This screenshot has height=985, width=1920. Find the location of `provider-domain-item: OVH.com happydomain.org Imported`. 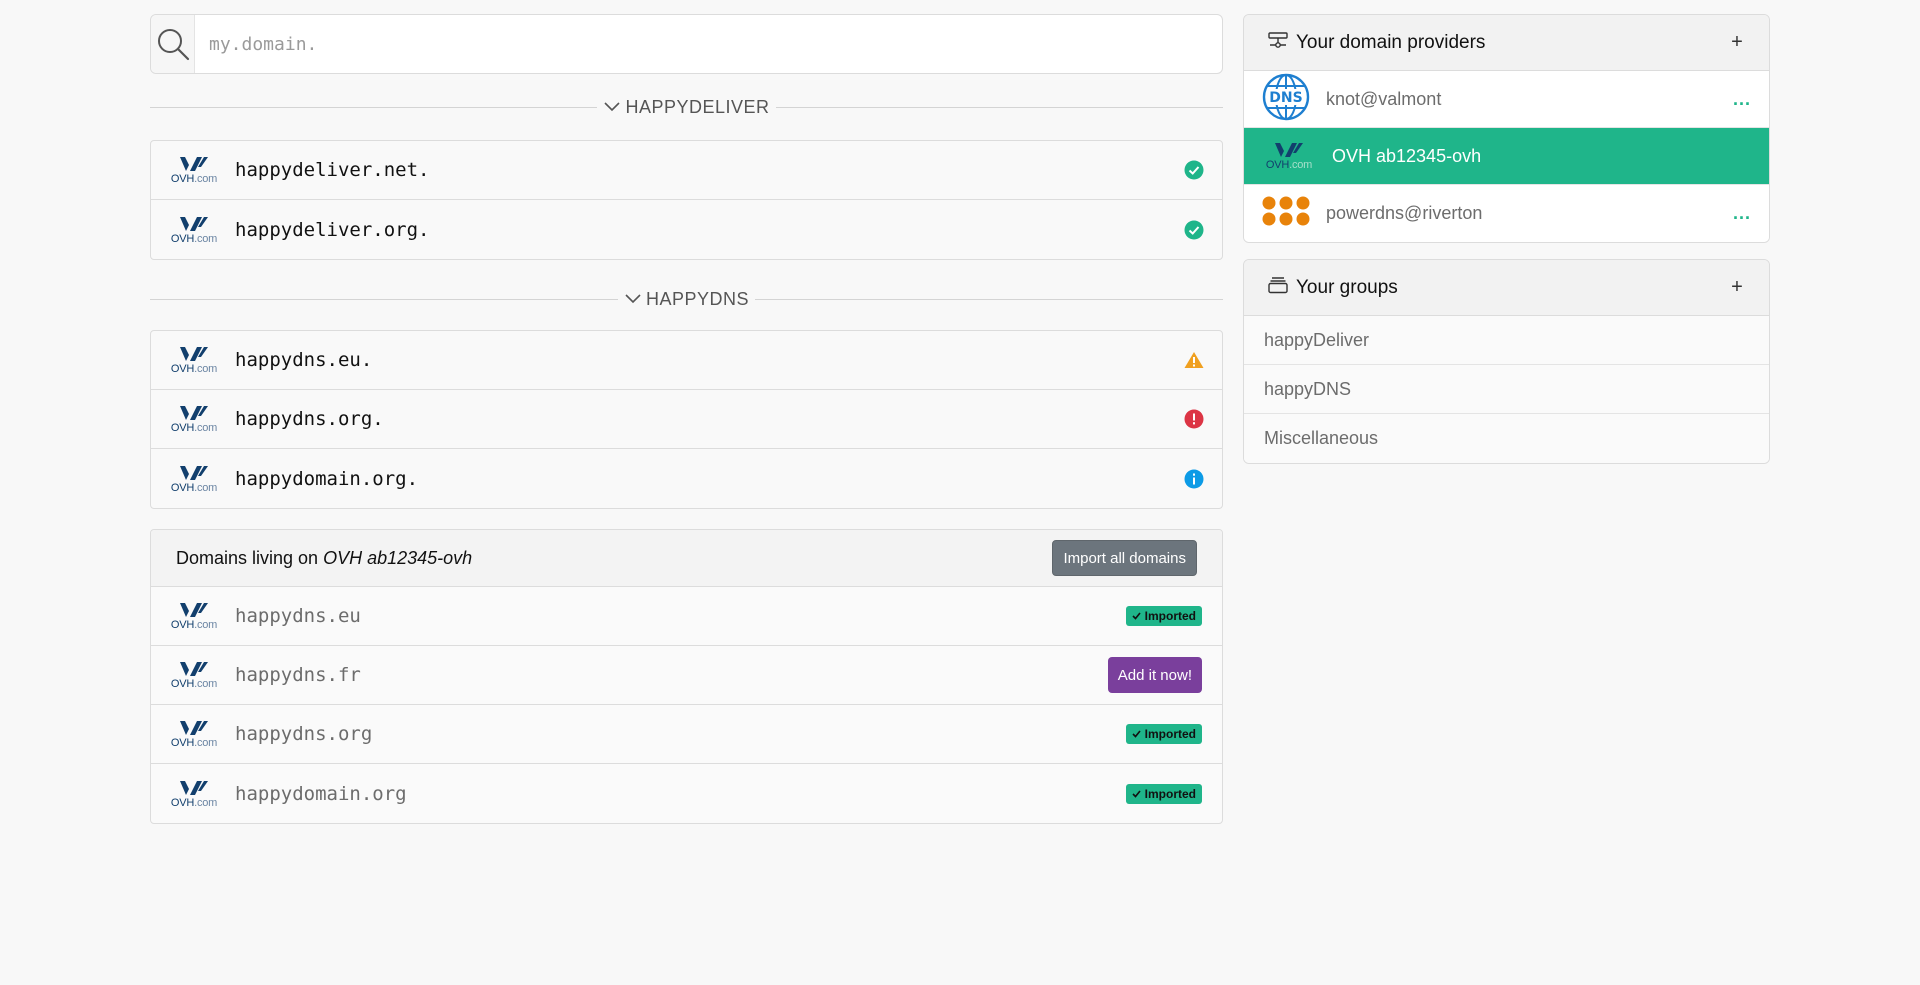

provider-domain-item: OVH.com happydomain.org Imported is located at coordinates (686, 793).